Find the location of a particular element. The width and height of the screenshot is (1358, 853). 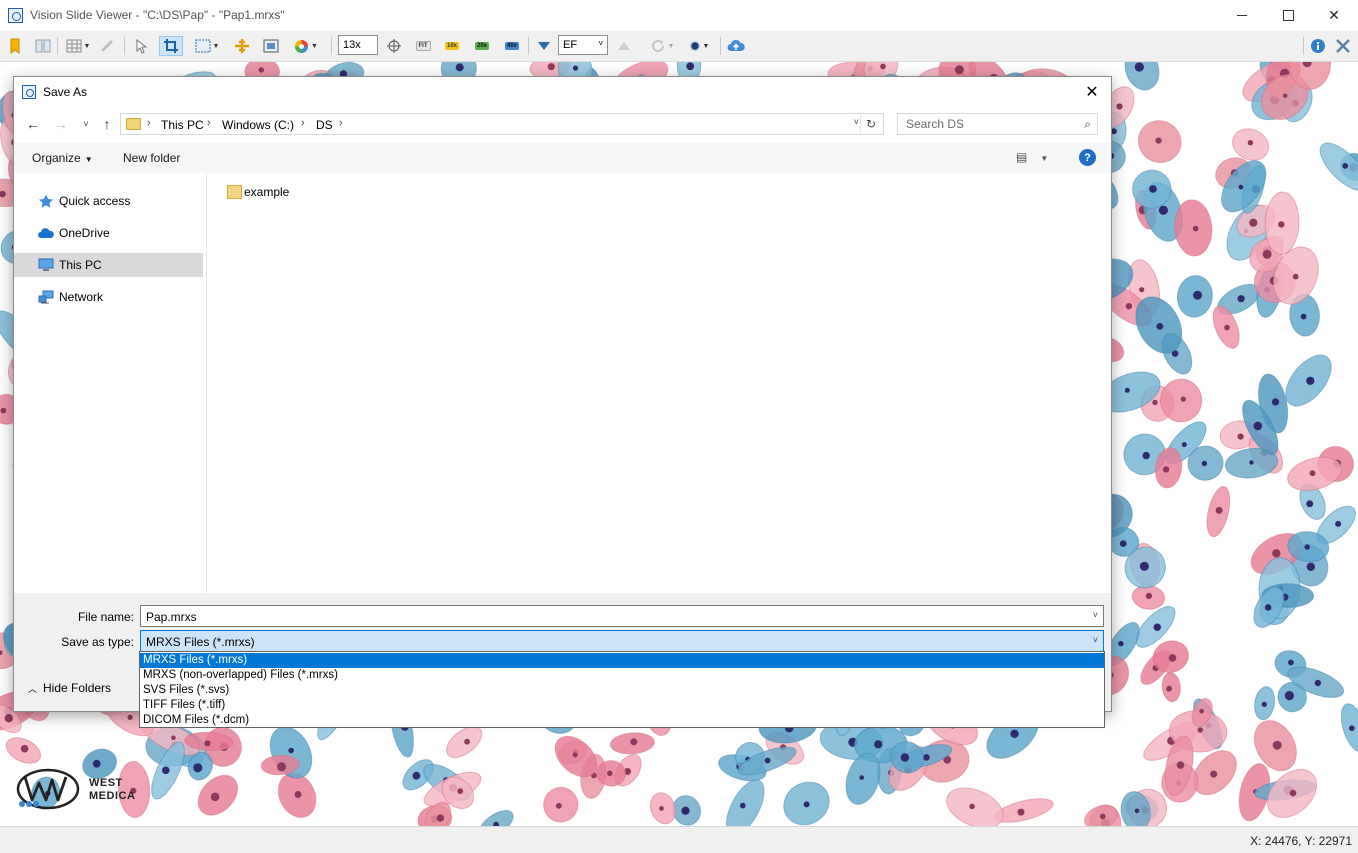

bookmark-button is located at coordinates (15, 46).